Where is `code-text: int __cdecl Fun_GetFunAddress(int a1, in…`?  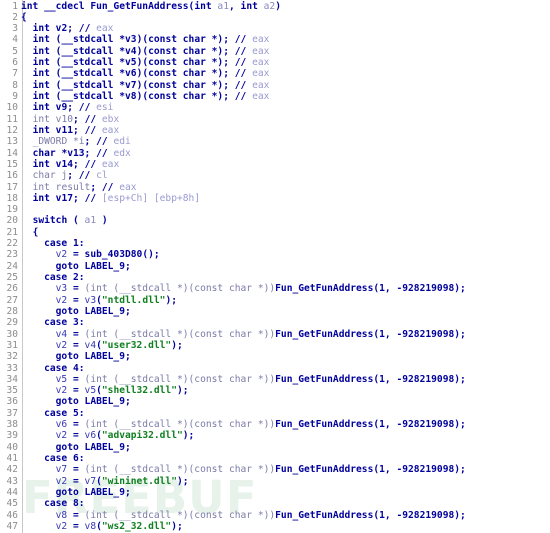 code-text: int __cdecl Fun_GetFunAddress(int a1, in… is located at coordinates (285, 6).